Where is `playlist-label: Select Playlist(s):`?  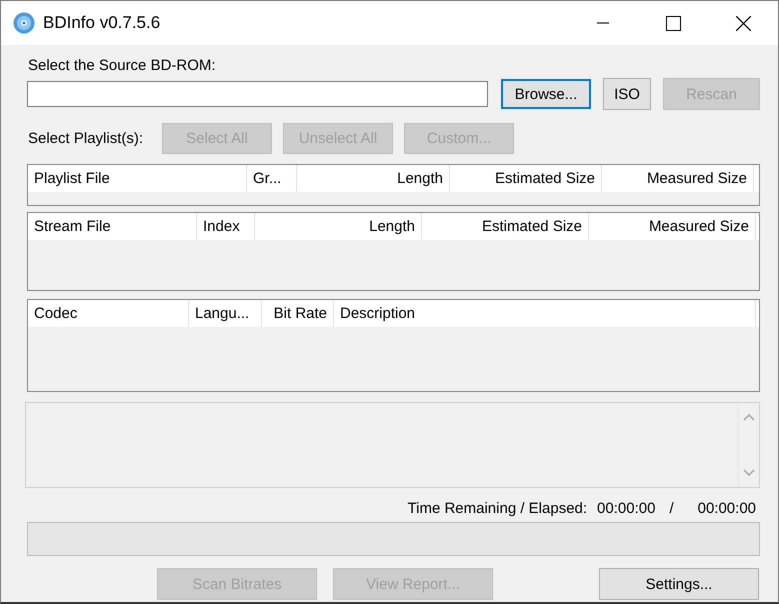 playlist-label: Select Playlist(s): is located at coordinates (86, 138).